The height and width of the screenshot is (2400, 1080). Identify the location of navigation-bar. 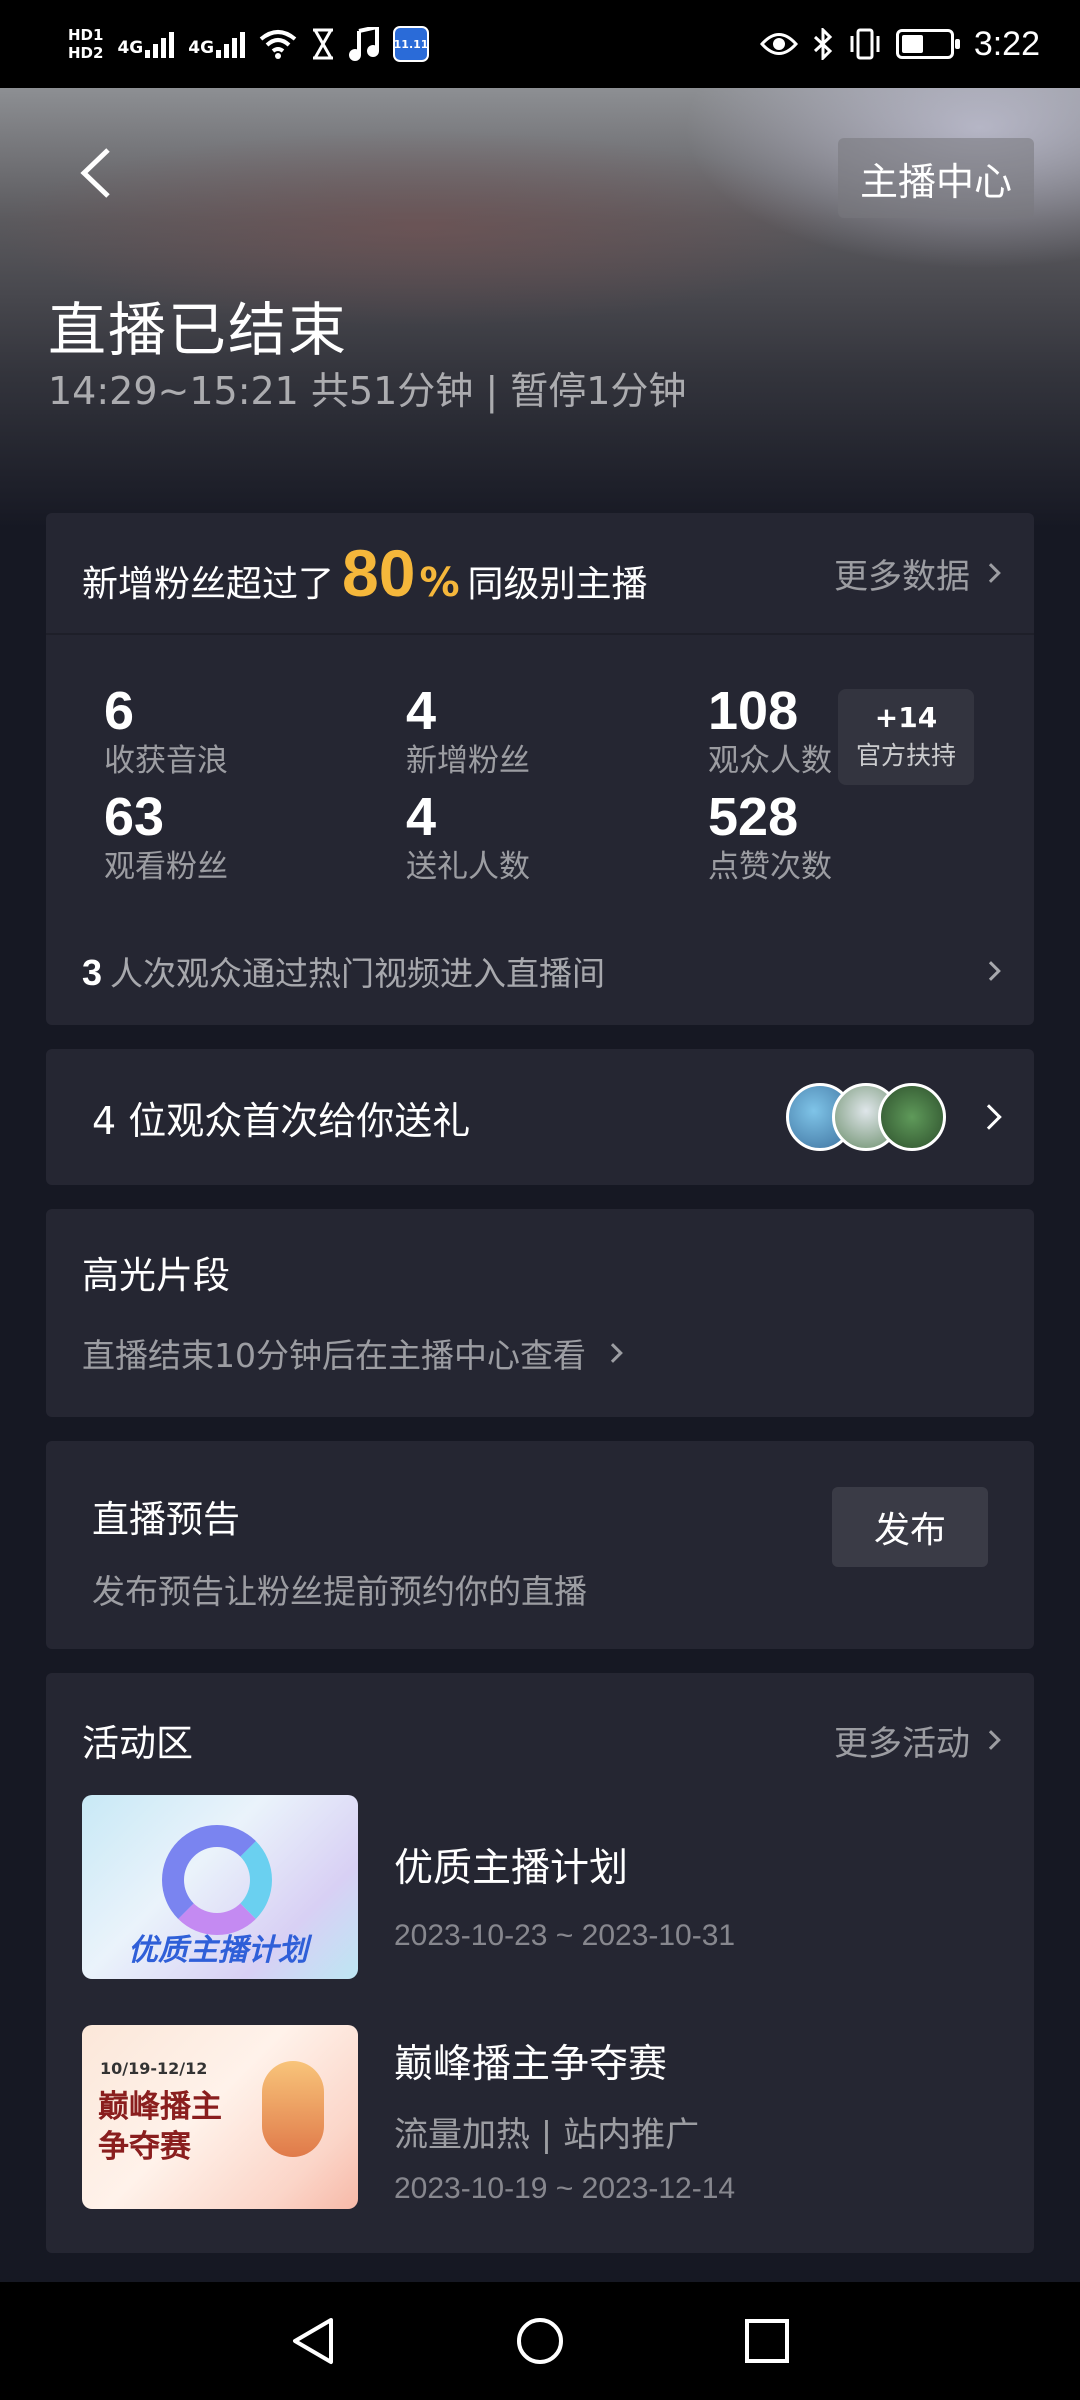
(540, 2341).